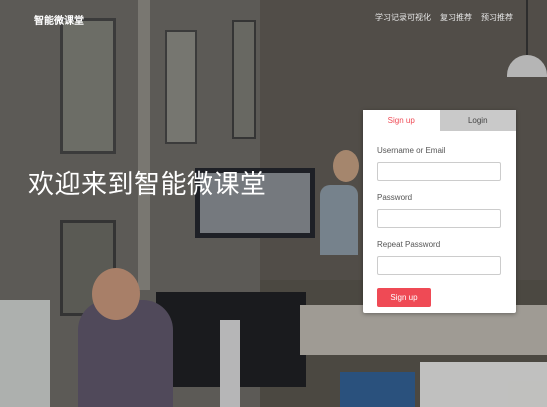 Image resolution: width=547 pixels, height=407 pixels. I want to click on nav-item-preview-recommendation: 预习推荐, so click(497, 17).